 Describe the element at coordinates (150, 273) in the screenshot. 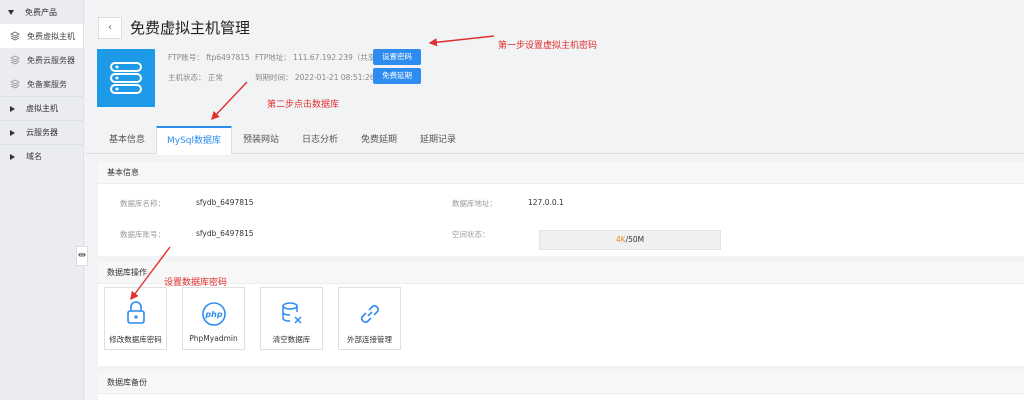

I see `arrow-set-db-password` at that location.